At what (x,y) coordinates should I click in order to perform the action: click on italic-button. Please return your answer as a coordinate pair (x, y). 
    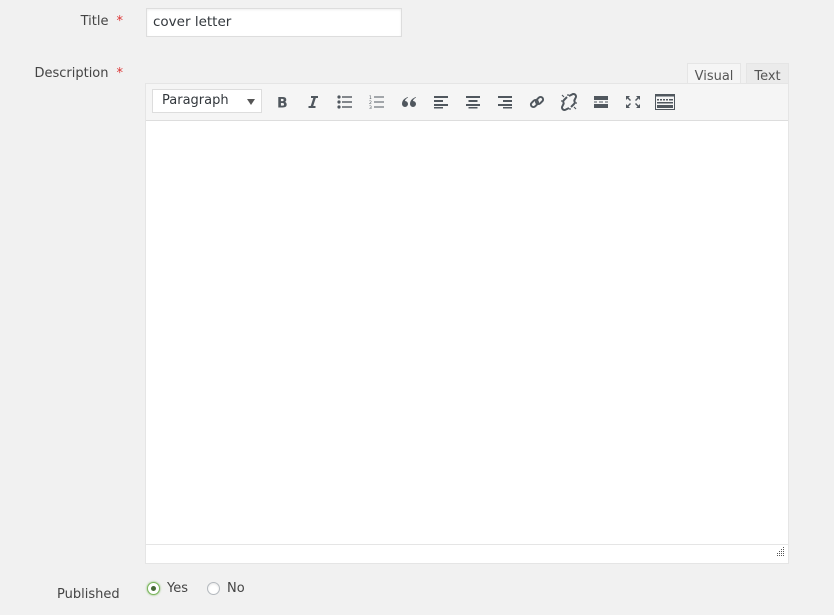
    Looking at the image, I should click on (313, 102).